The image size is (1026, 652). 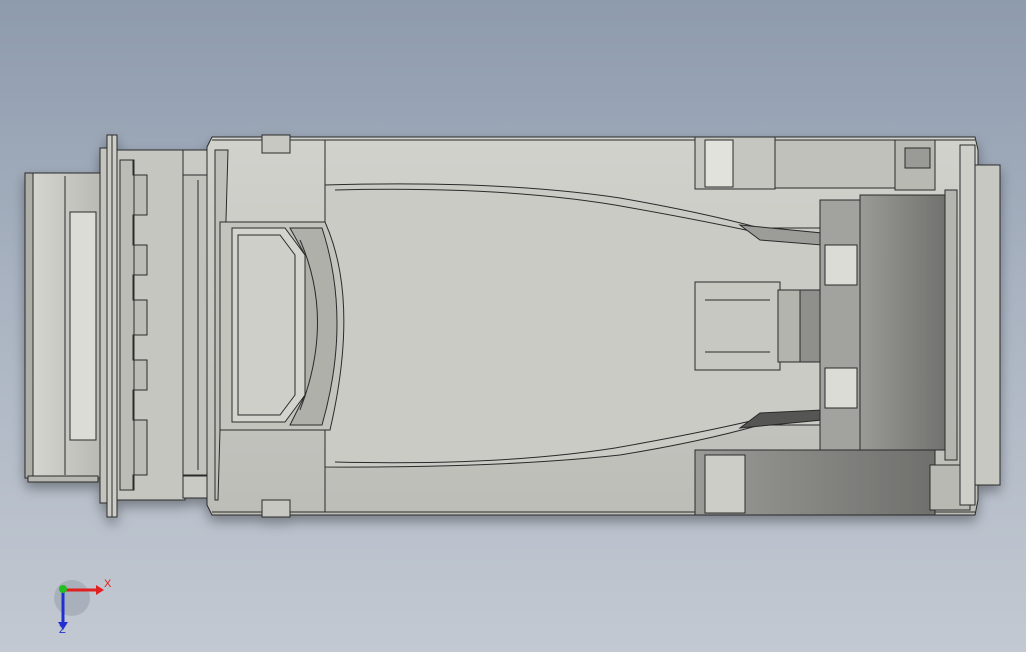 What do you see at coordinates (151, 325) in the screenshot?
I see `latch-teeth` at bounding box center [151, 325].